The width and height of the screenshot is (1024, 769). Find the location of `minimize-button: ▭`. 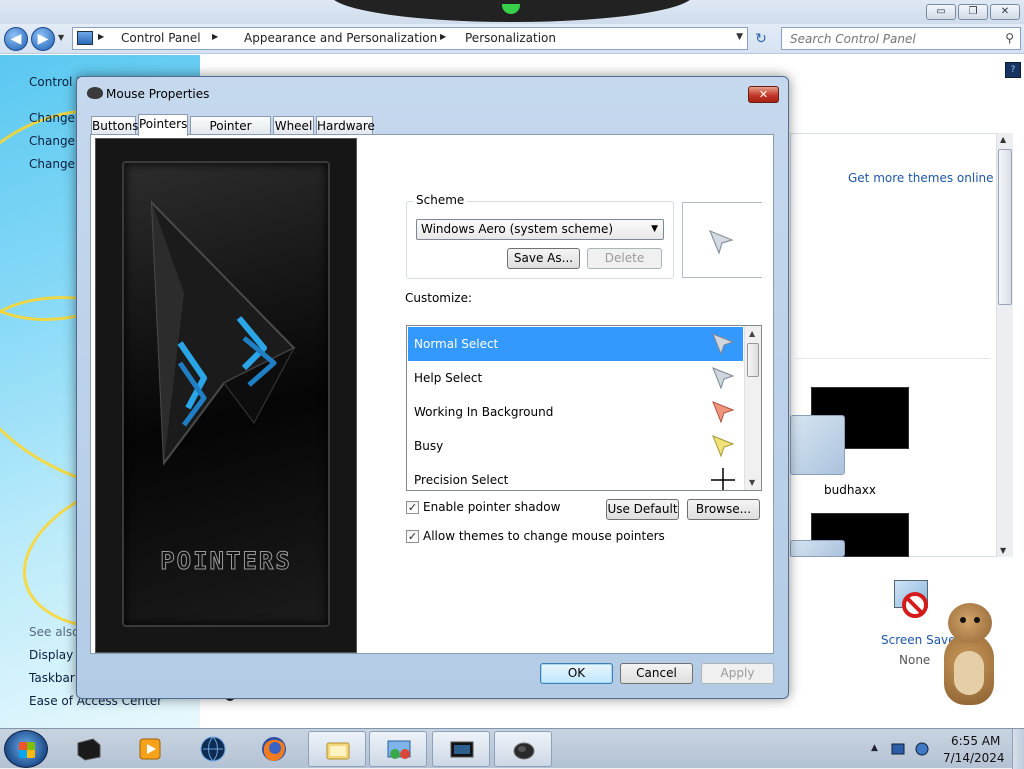

minimize-button: ▭ is located at coordinates (941, 12).